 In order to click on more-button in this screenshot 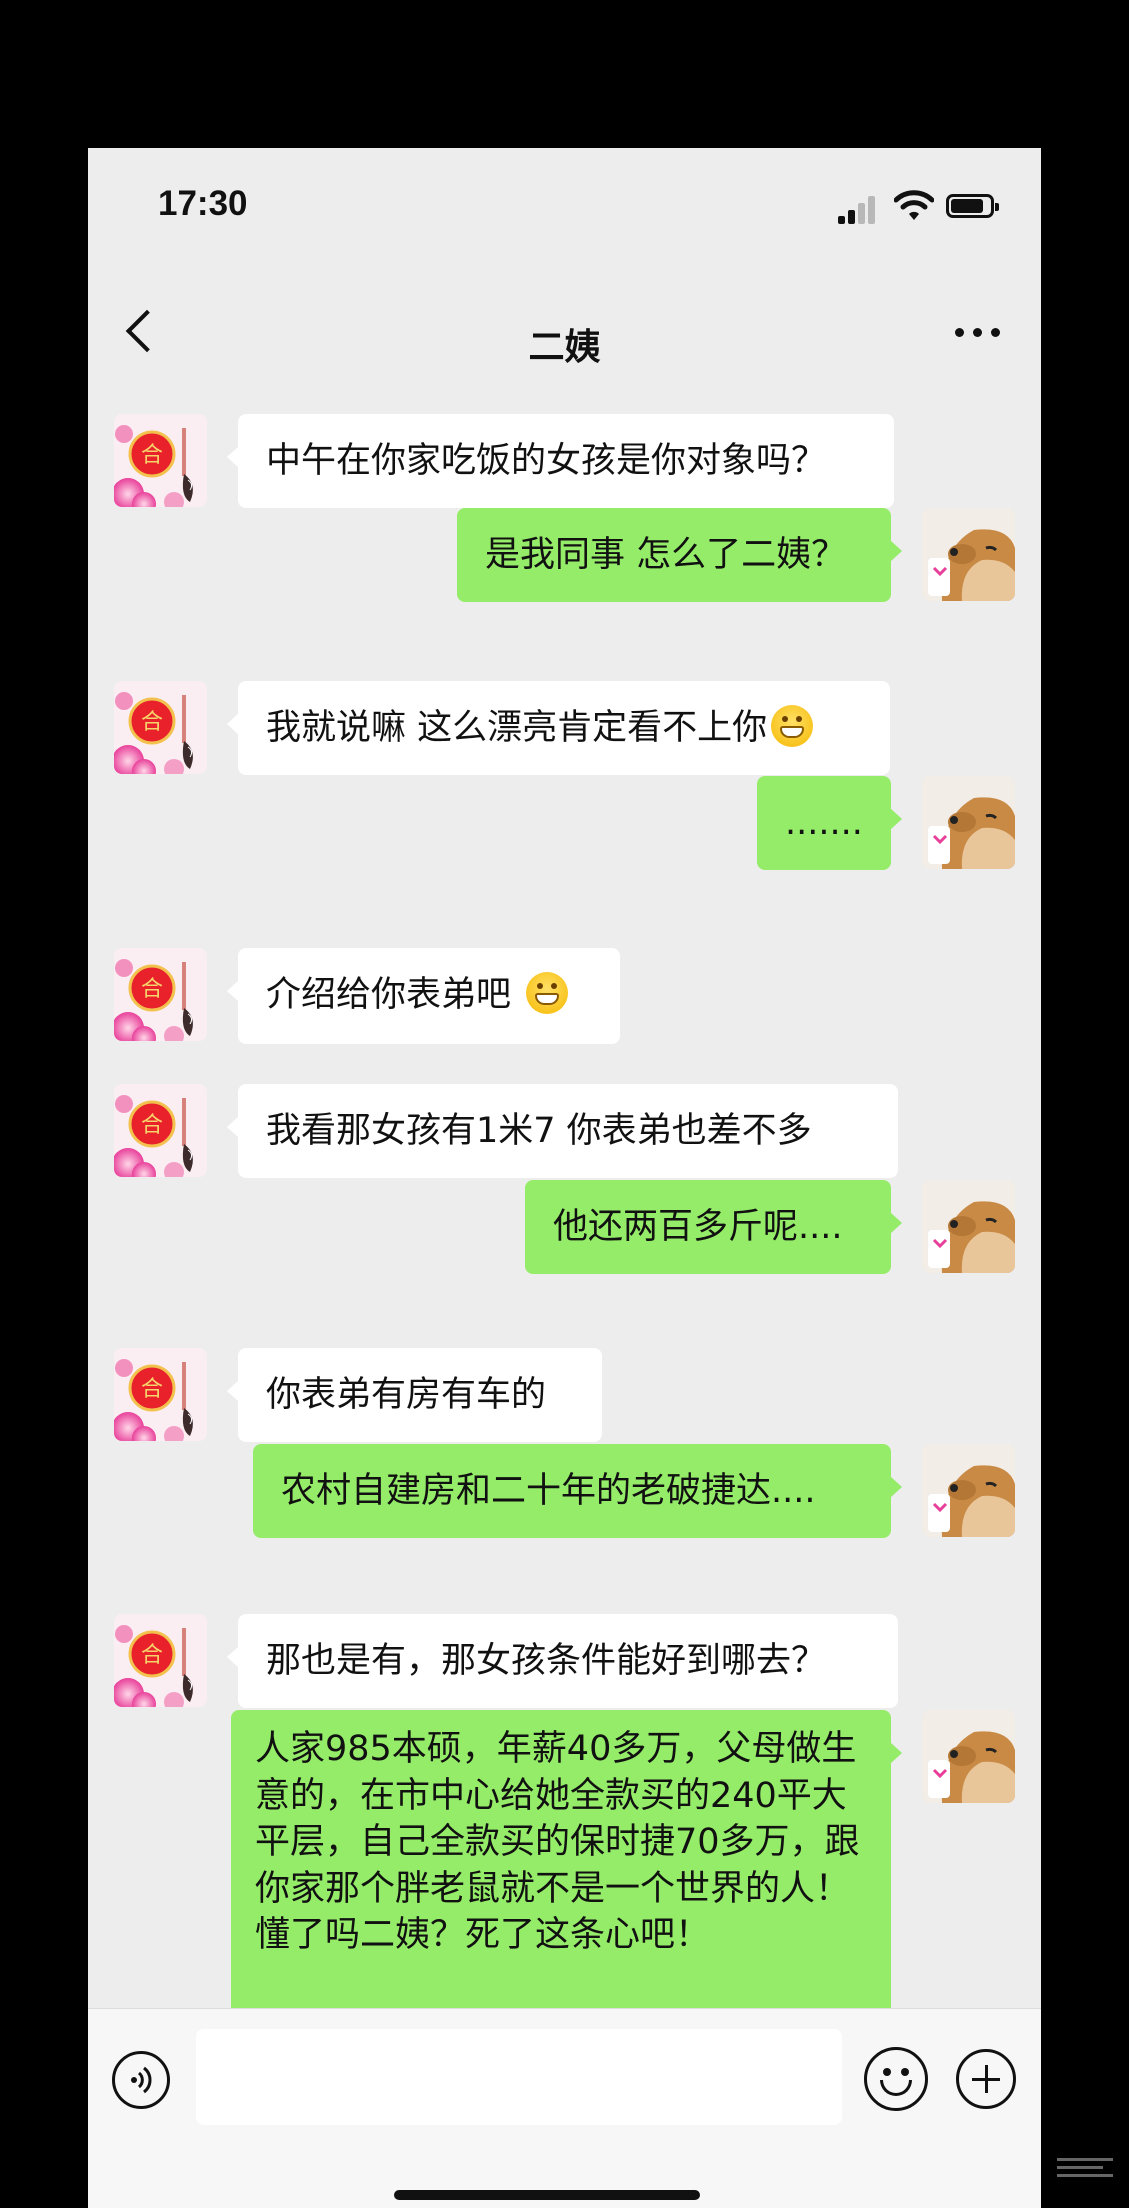, I will do `click(978, 334)`.